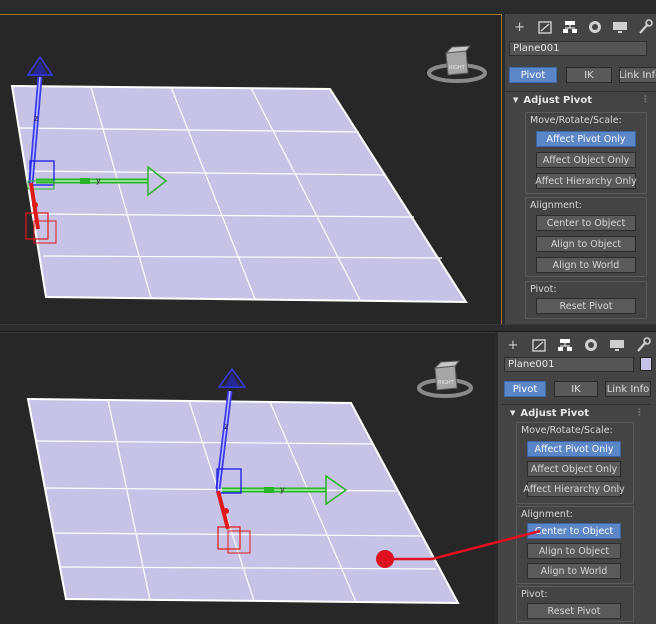 This screenshot has width=656, height=624. Describe the element at coordinates (98, 180) in the screenshot. I see `gizmo-y-label: y` at that location.